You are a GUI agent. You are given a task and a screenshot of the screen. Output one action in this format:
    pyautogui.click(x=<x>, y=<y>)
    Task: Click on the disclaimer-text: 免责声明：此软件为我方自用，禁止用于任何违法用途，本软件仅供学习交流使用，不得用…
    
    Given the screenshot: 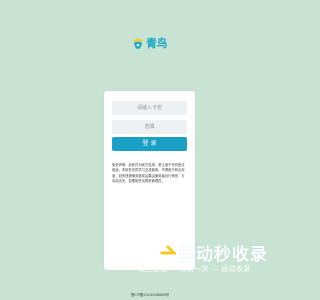 What is the action you would take?
    pyautogui.click(x=148, y=173)
    